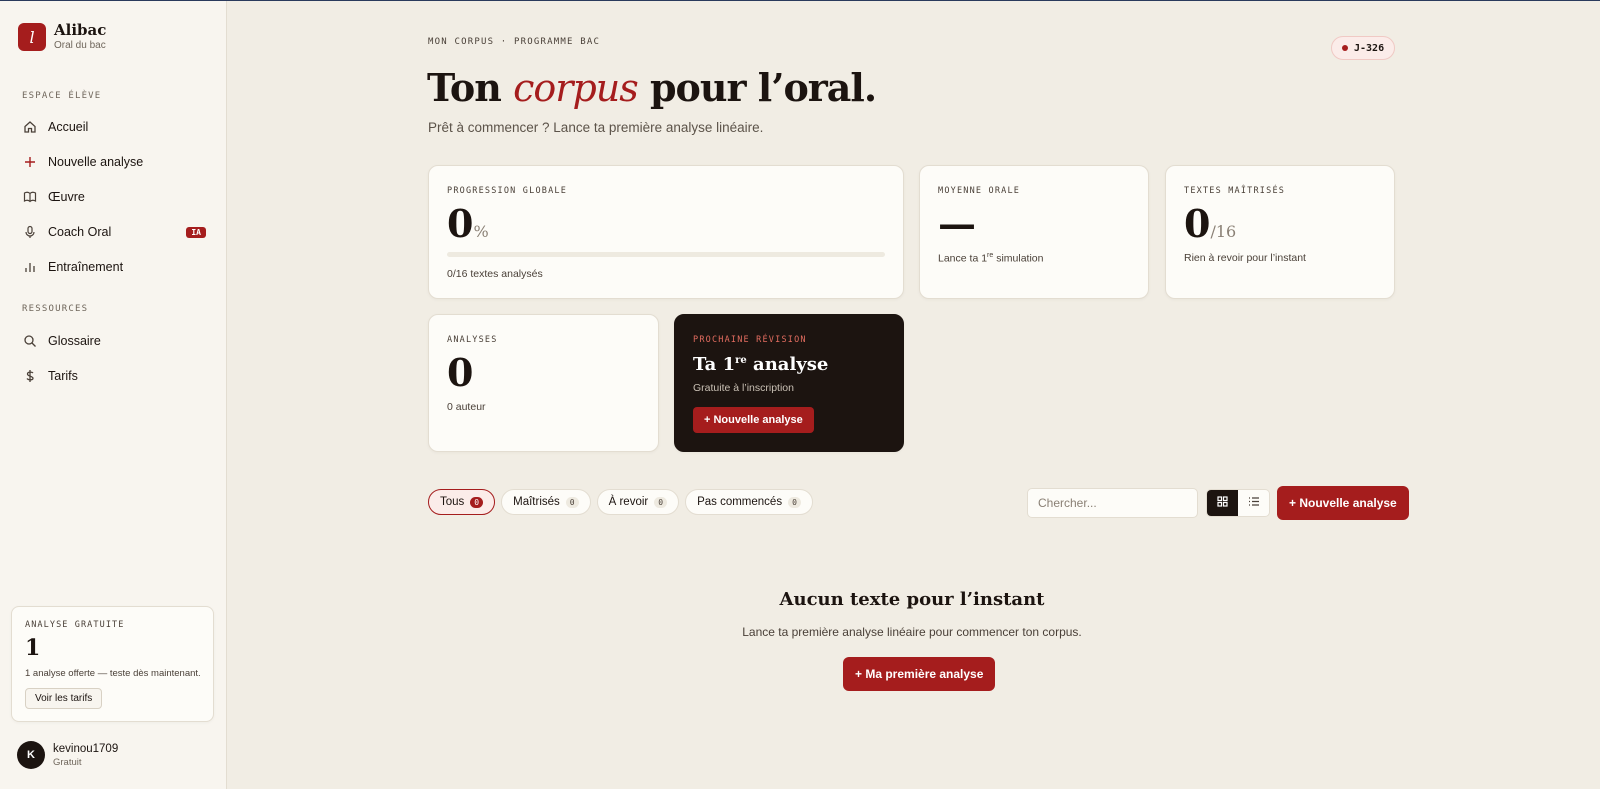 This screenshot has height=789, width=1600. Describe the element at coordinates (96, 162) in the screenshot. I see `sidebar-item-label: Nouvelle analyse` at that location.